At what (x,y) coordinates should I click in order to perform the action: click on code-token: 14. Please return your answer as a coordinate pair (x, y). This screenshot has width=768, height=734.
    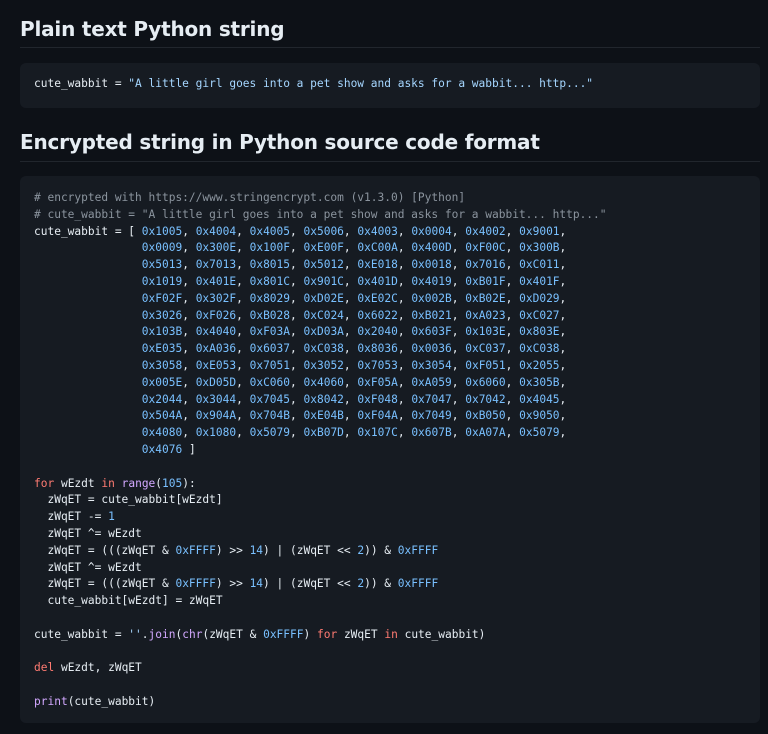
    Looking at the image, I should click on (256, 550).